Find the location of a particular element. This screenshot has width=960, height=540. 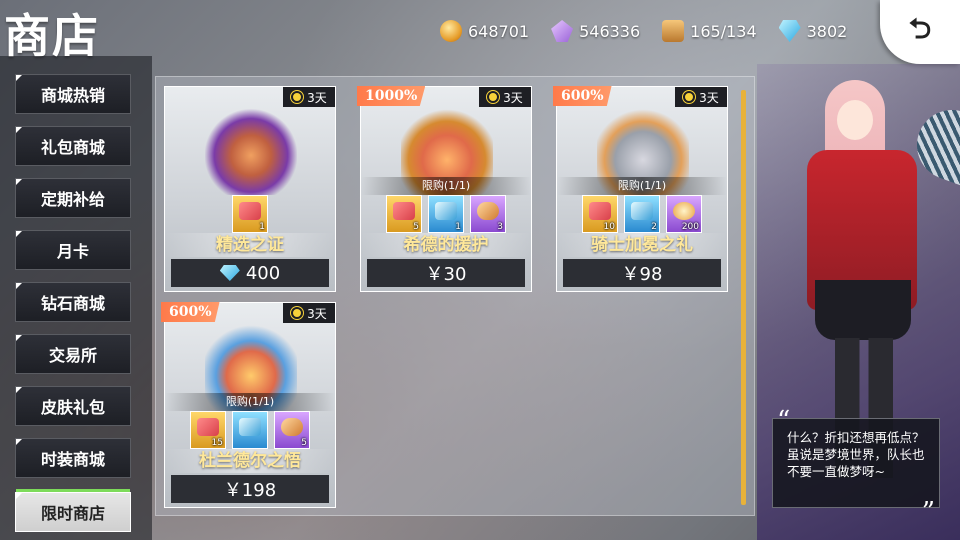

shop-card: 600% 3天 限购(1/1) 10 2 200 骑士加冕之礼 ￥98 is located at coordinates (640, 189).